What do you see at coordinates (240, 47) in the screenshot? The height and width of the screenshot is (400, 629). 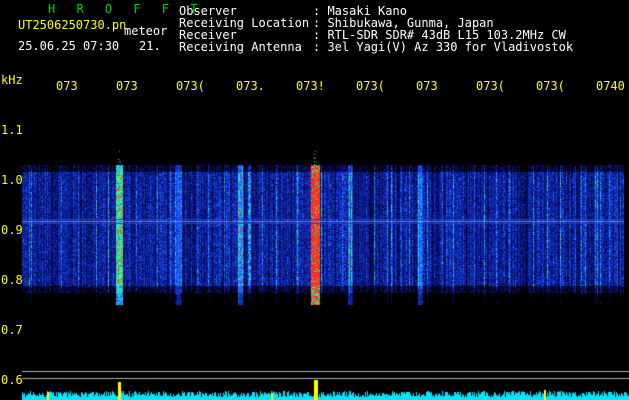 I see `antenna-label: Receiving Antenna` at bounding box center [240, 47].